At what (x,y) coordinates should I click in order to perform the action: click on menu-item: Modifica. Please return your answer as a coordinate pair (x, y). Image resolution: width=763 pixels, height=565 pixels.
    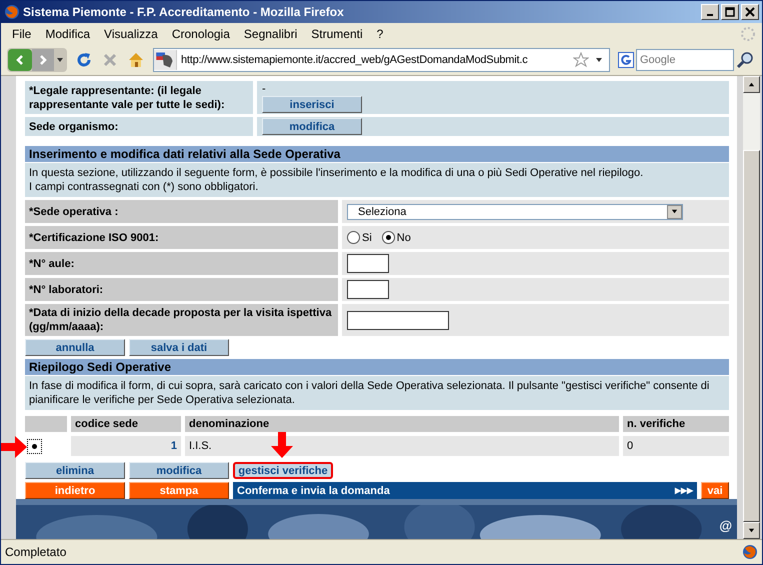
    Looking at the image, I should click on (68, 34).